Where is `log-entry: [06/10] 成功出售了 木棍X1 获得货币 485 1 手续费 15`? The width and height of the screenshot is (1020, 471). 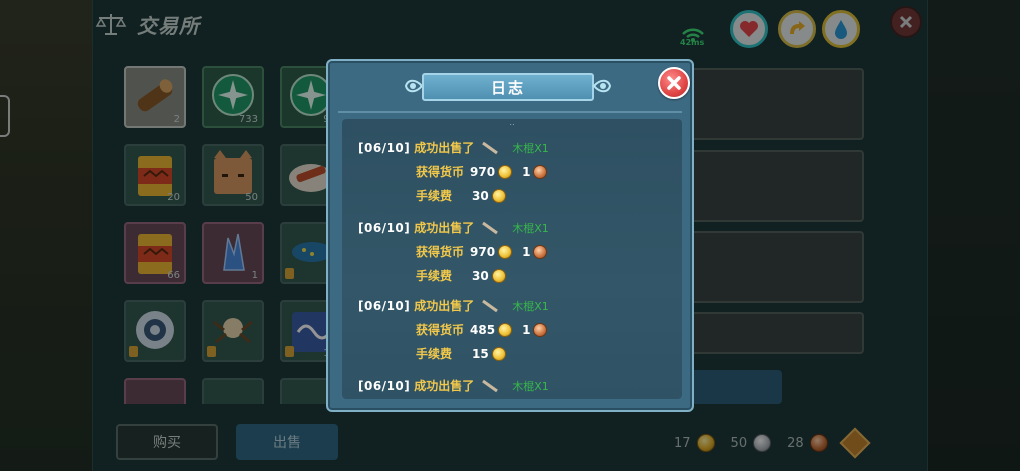
log-entry: [06/10] 成功出售了 木棍X1 获得货币 485 1 手续费 15 is located at coordinates (512, 337).